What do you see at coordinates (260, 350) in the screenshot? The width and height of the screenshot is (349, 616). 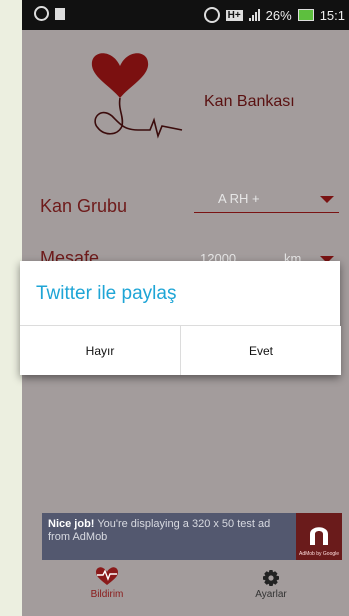 I see `dialog-yes-button: Evet` at bounding box center [260, 350].